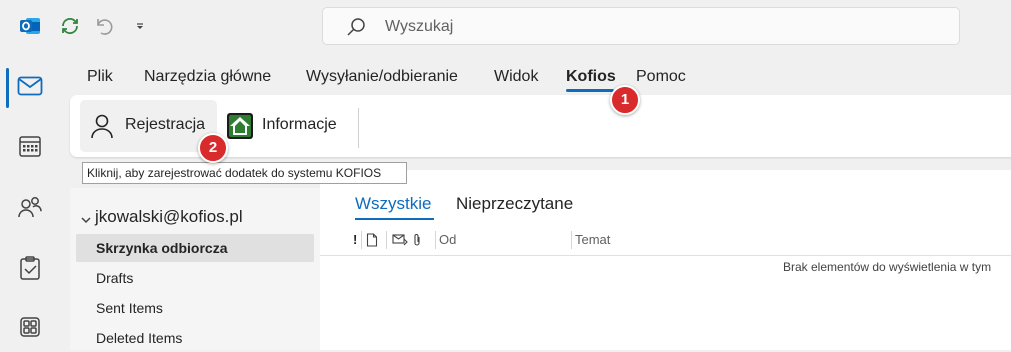 Image resolution: width=1011 pixels, height=352 pixels. I want to click on document-icon, so click(372, 242).